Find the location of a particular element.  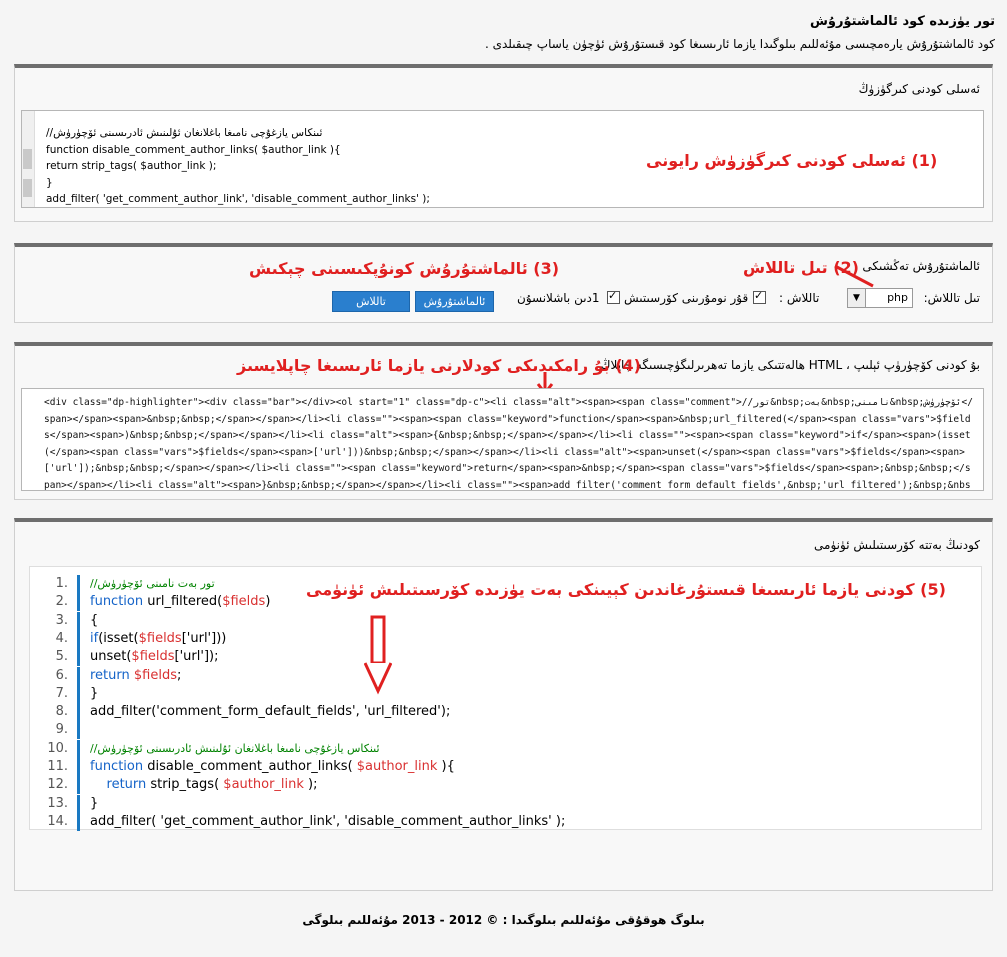

code-token: { is located at coordinates (94, 620).